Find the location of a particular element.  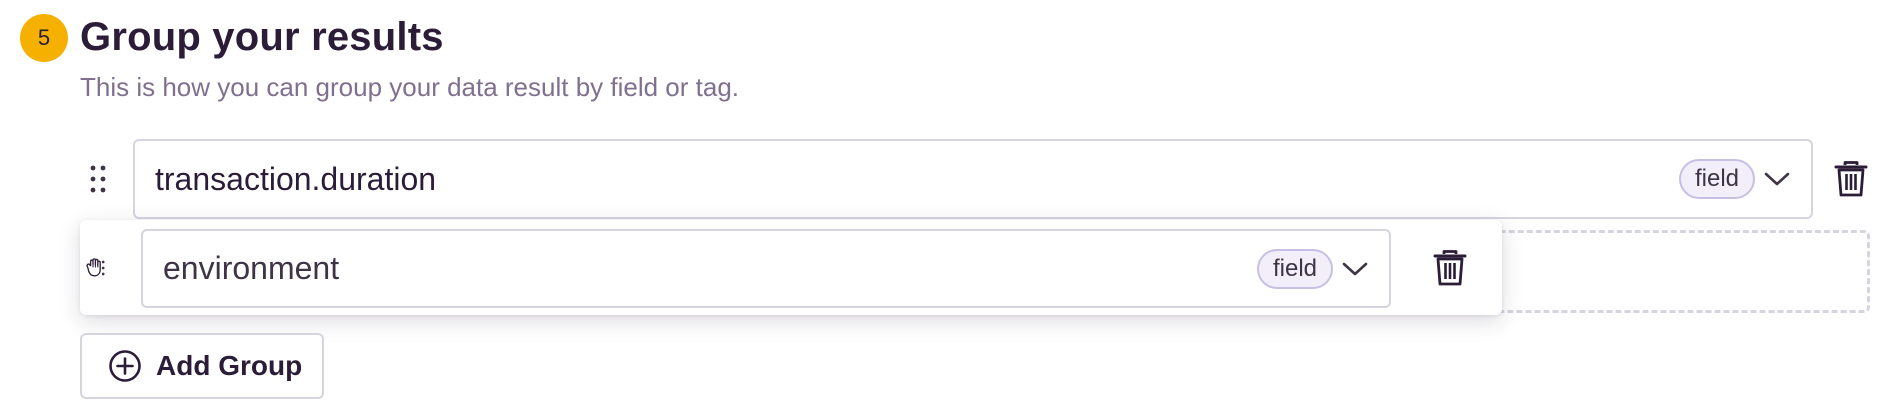

plus-circle-icon is located at coordinates (125, 366).